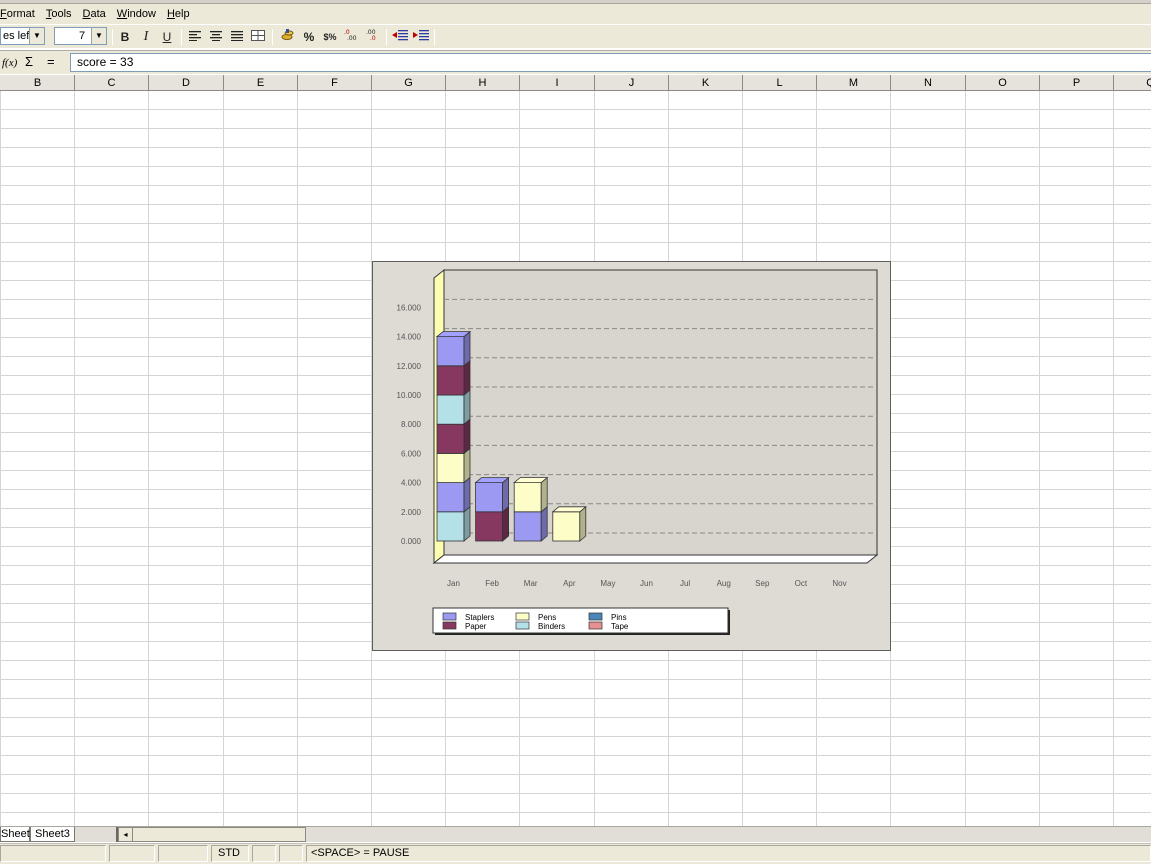 This screenshot has height=864, width=1151. Describe the element at coordinates (409, 82) in the screenshot. I see `column-header-g: G` at that location.